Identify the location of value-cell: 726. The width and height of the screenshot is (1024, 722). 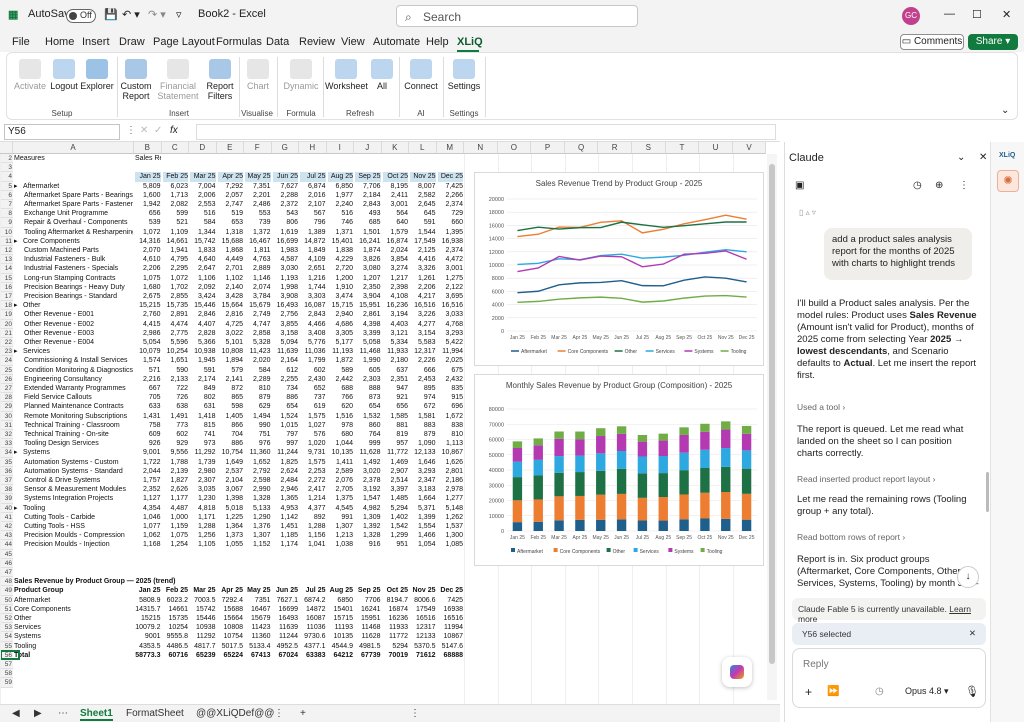
(175, 397).